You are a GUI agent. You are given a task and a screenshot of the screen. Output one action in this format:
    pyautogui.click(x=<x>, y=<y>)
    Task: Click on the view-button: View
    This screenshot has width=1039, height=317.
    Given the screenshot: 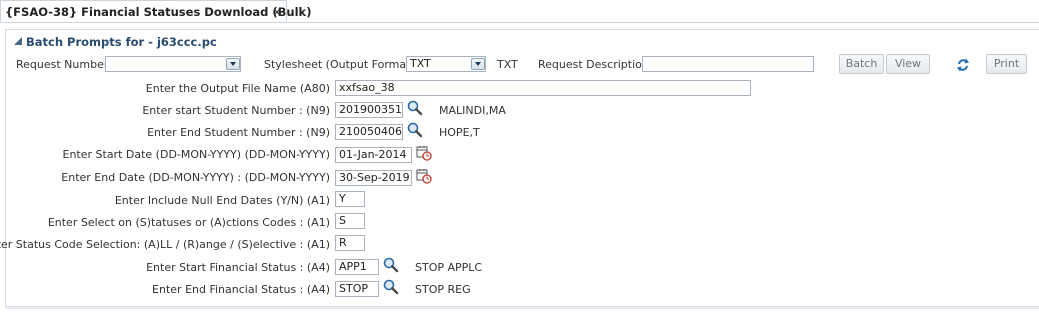 What is the action you would take?
    pyautogui.click(x=908, y=64)
    